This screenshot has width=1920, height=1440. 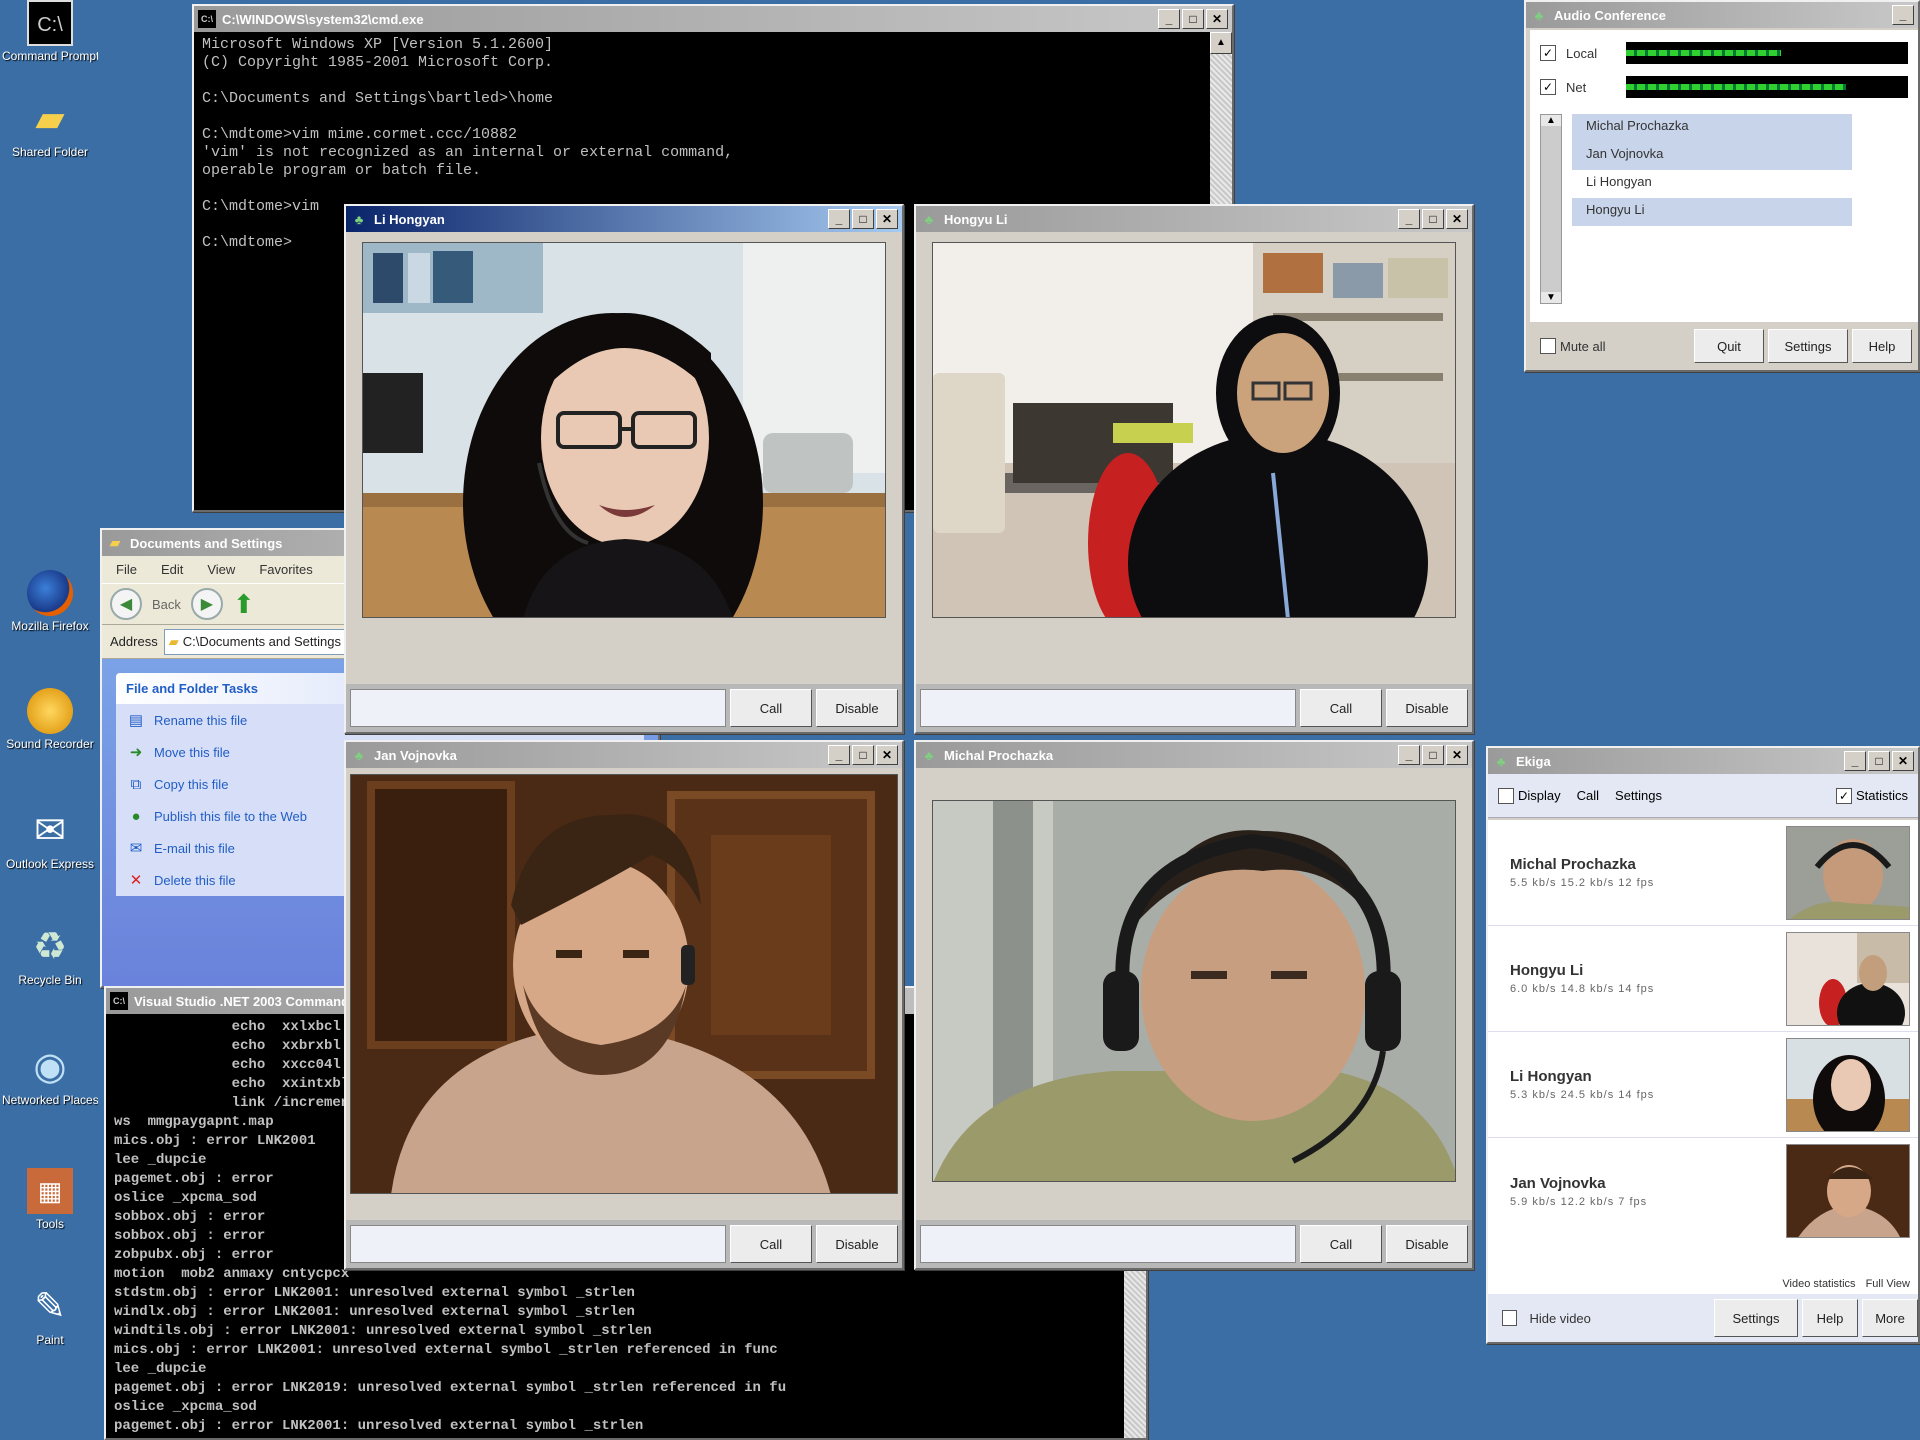 What do you see at coordinates (166, 604) in the screenshot?
I see `back-button-label: Back` at bounding box center [166, 604].